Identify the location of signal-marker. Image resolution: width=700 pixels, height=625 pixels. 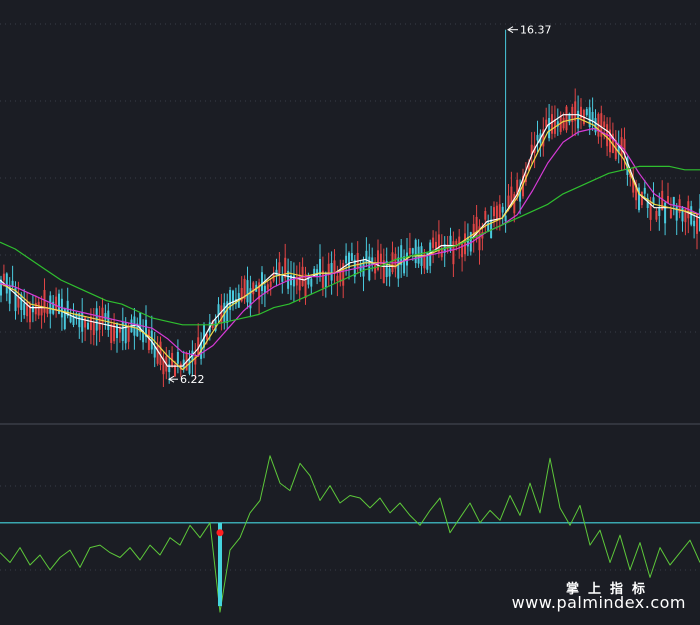
(220, 533).